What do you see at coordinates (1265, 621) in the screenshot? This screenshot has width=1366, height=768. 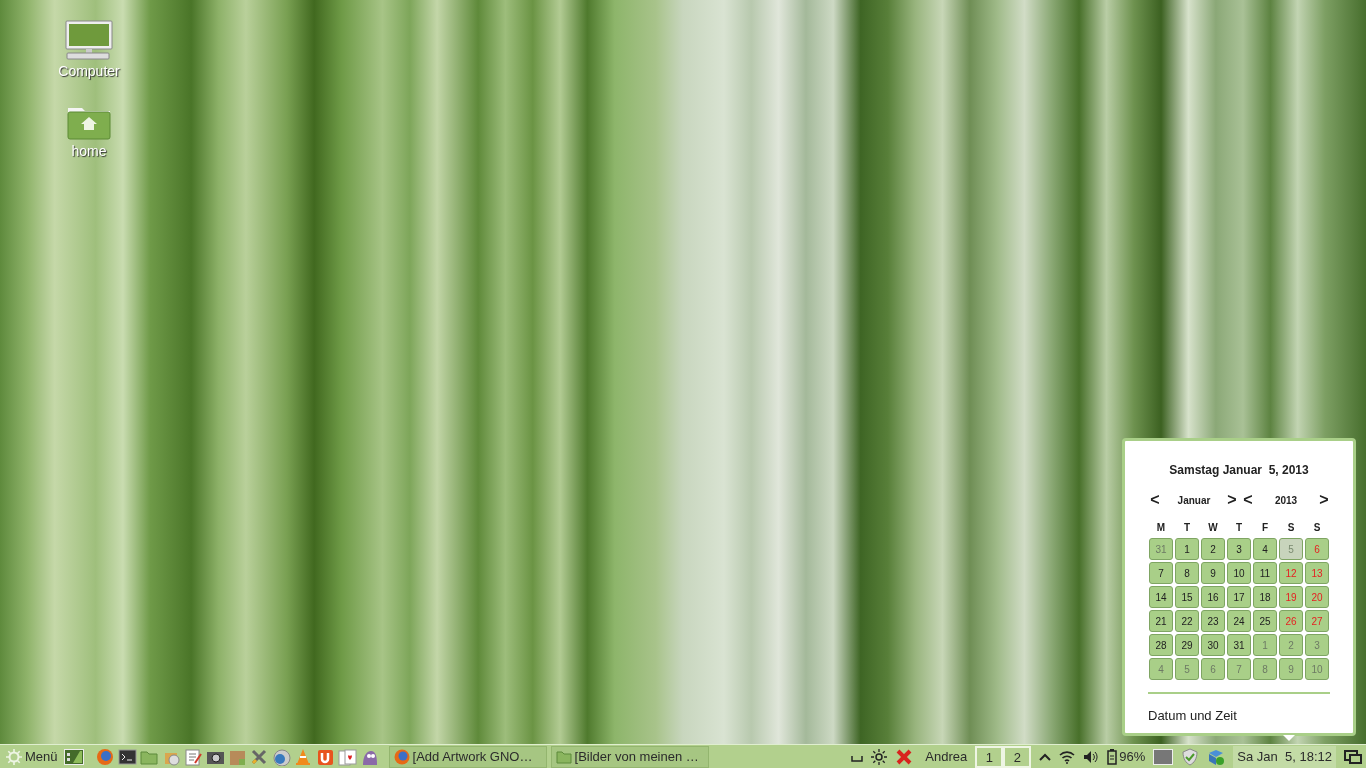 I see `calendar-day: 25` at bounding box center [1265, 621].